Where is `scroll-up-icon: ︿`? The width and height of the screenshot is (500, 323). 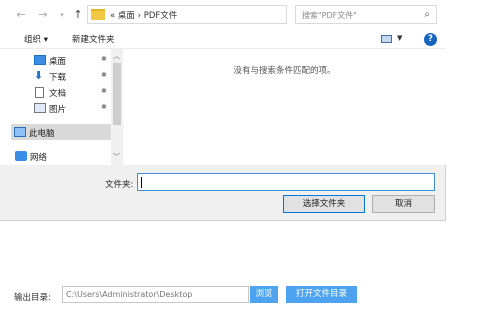
scroll-up-icon: ︿ is located at coordinates (116, 56).